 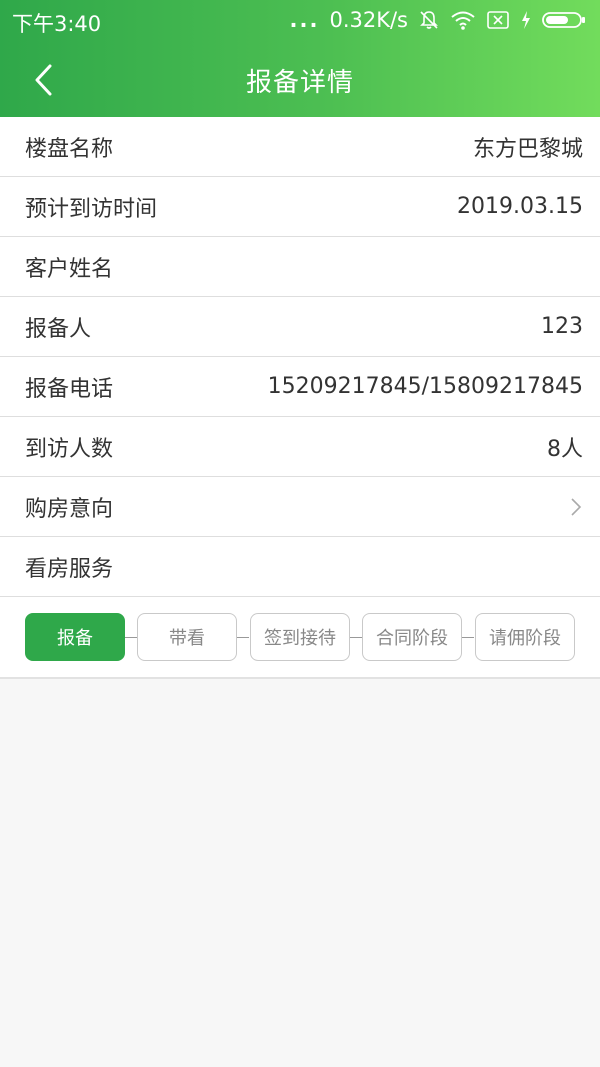 What do you see at coordinates (69, 269) in the screenshot?
I see `row-label: 客户姓名` at bounding box center [69, 269].